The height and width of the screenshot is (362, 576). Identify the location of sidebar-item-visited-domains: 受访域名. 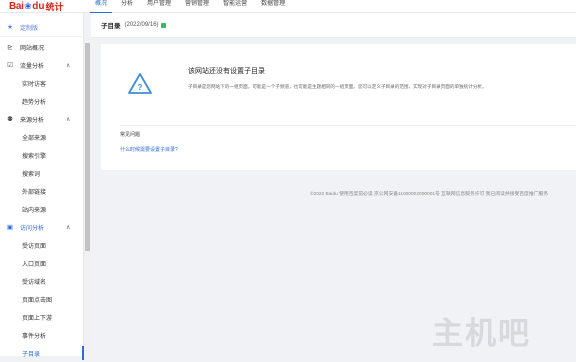
(42, 281).